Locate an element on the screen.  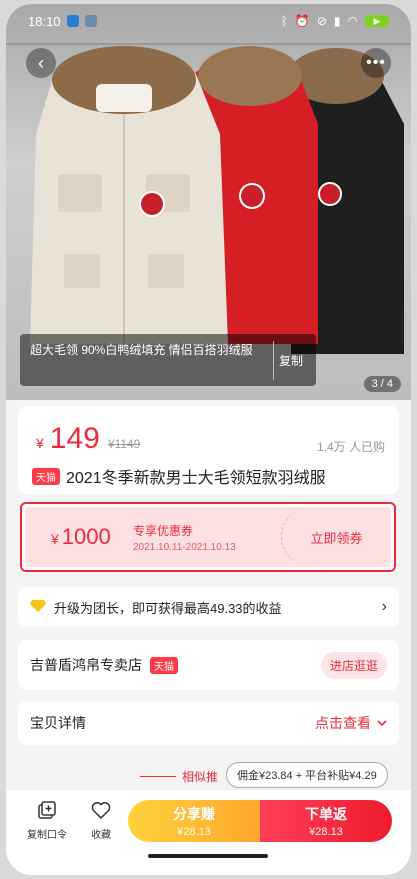
status-bar: 18:10 ᛒ ⏰ ⊘ ▮ ◠ ▶ is located at coordinates (208, 21).